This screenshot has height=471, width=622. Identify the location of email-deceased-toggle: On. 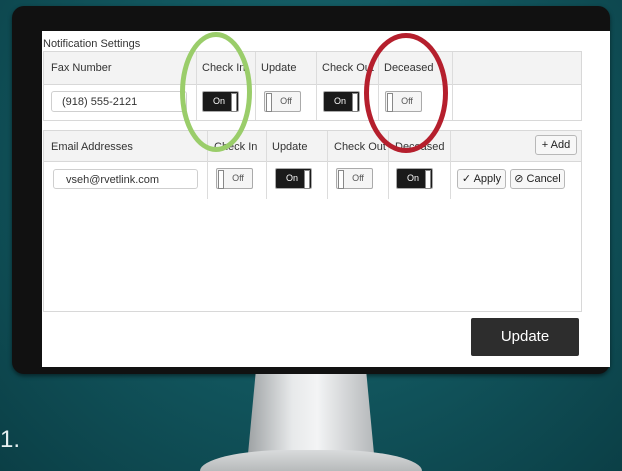
(414, 178).